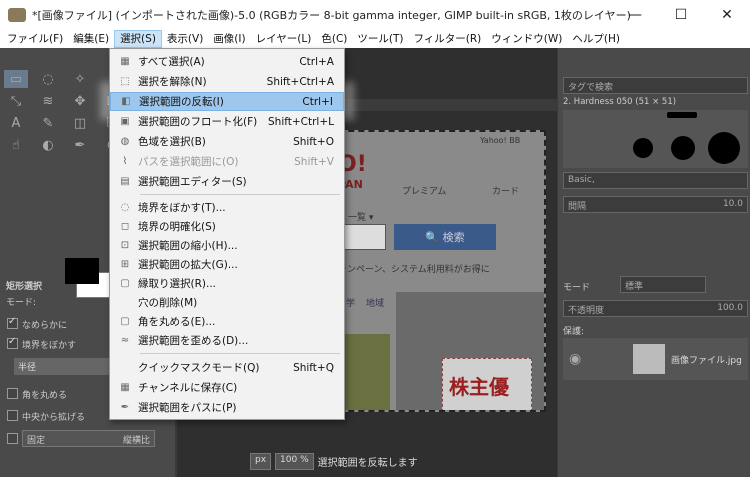 This screenshot has width=750, height=477. I want to click on canvas-card: カード, so click(506, 192).